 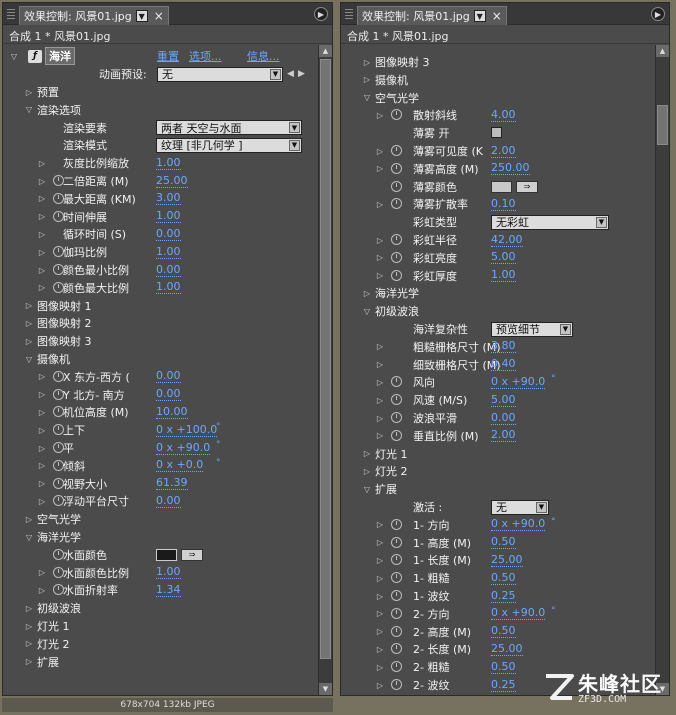 What do you see at coordinates (503, 347) in the screenshot?
I see `property-value: 3.80` at bounding box center [503, 347].